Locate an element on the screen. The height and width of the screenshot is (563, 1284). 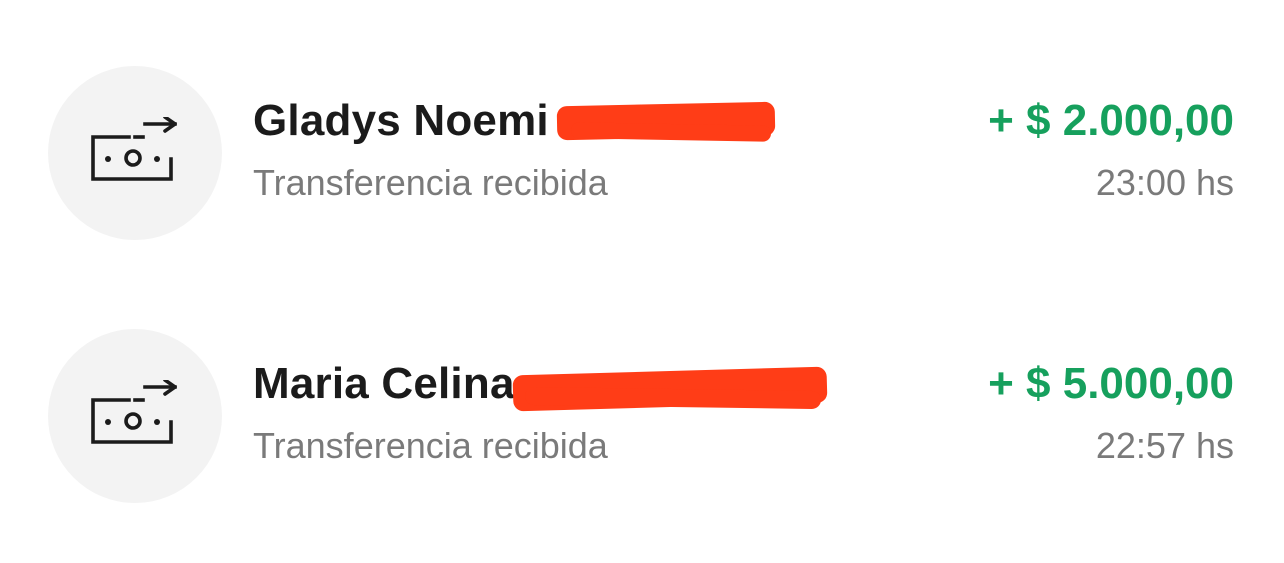
transaction-amount: + $ 5.000,00 is located at coordinates (1111, 383).